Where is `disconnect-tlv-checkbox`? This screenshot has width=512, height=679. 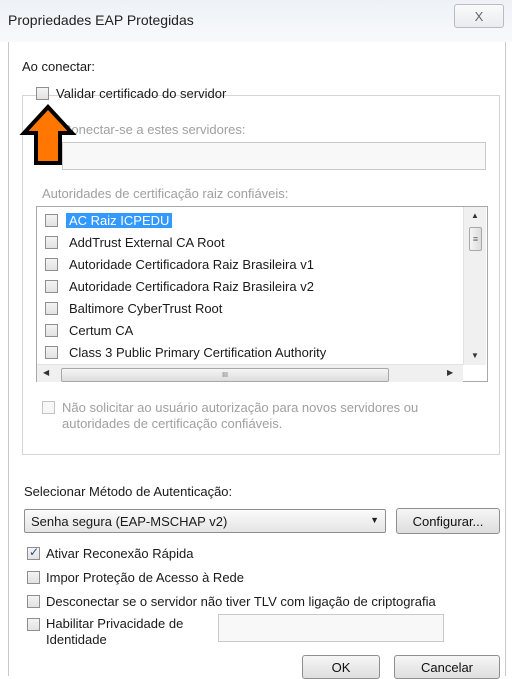 disconnect-tlv-checkbox is located at coordinates (33, 601).